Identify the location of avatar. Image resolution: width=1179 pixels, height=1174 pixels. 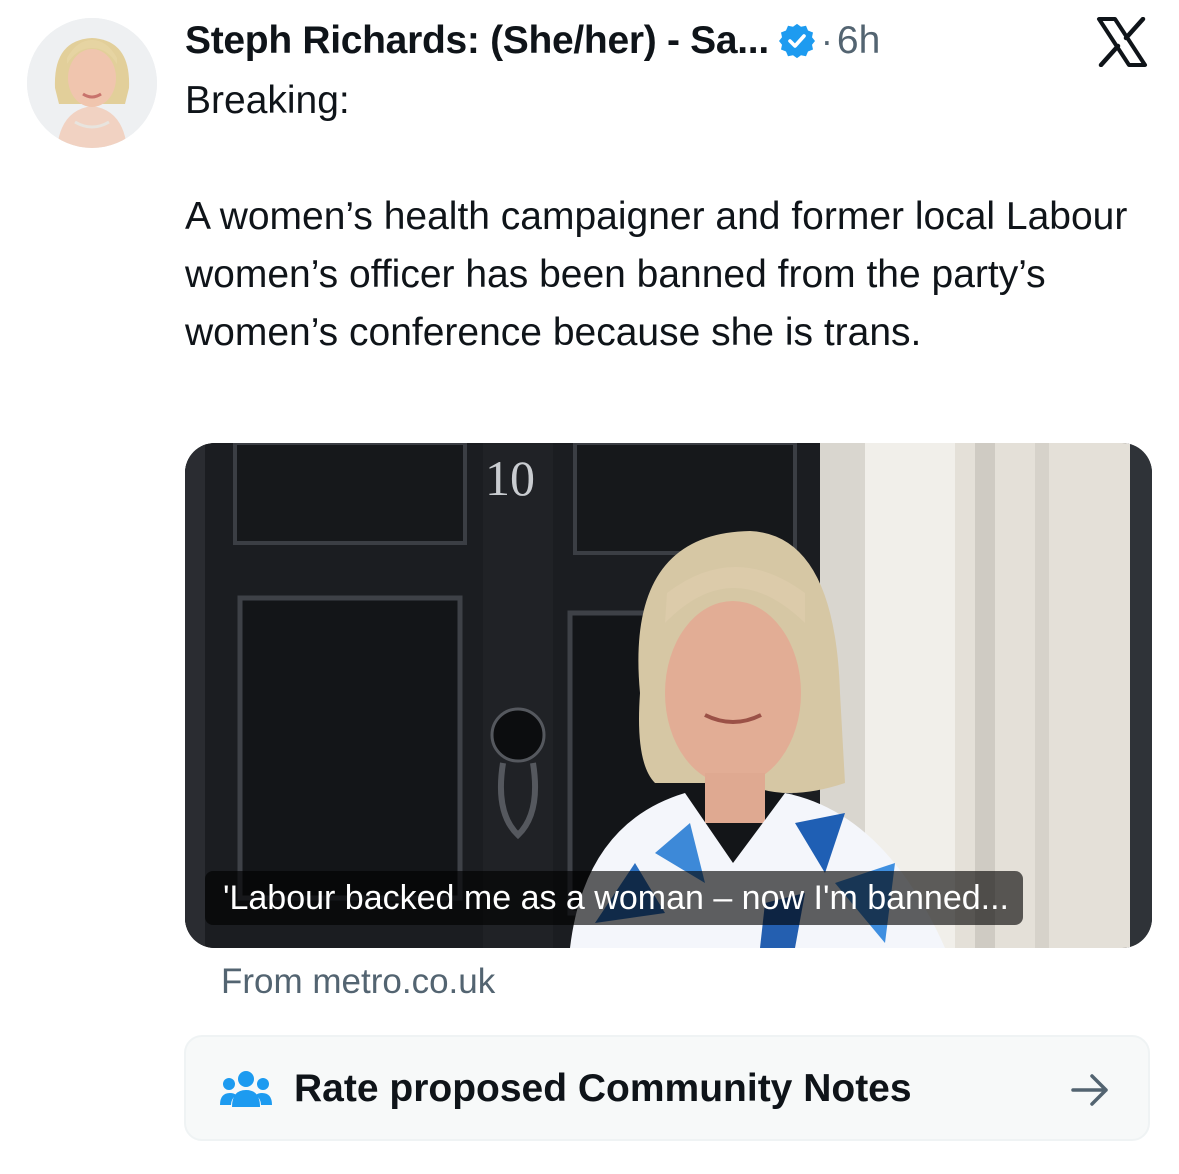
(92, 83).